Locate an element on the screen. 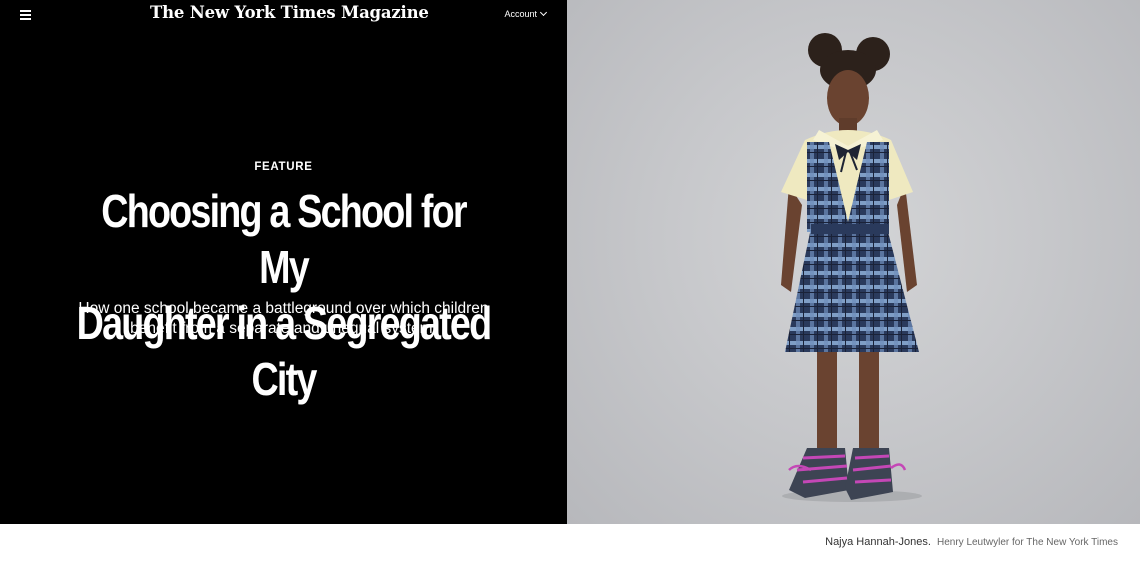 This screenshot has width=1140, height=561. top-bar: The New York Times Magazine Account is located at coordinates (283, 15).